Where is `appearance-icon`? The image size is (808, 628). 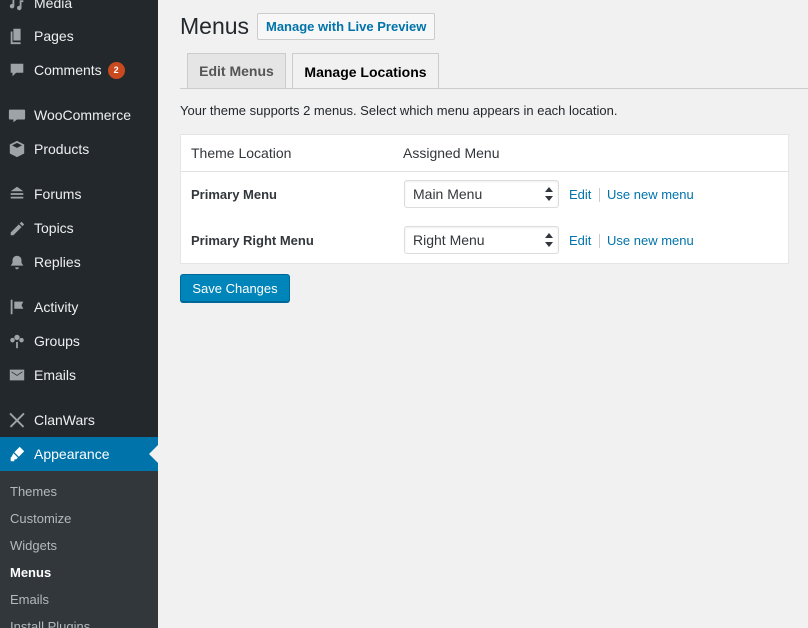 appearance-icon is located at coordinates (17, 454).